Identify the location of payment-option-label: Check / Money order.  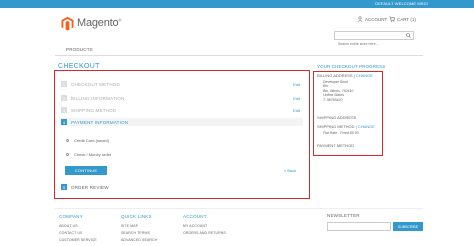
(93, 154).